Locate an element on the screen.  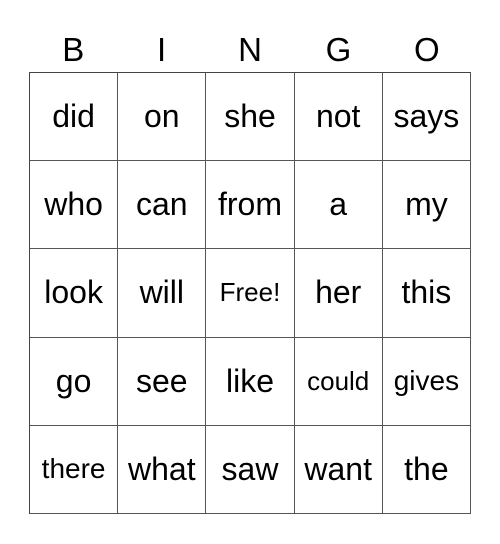
bingo-cell: her is located at coordinates (338, 293).